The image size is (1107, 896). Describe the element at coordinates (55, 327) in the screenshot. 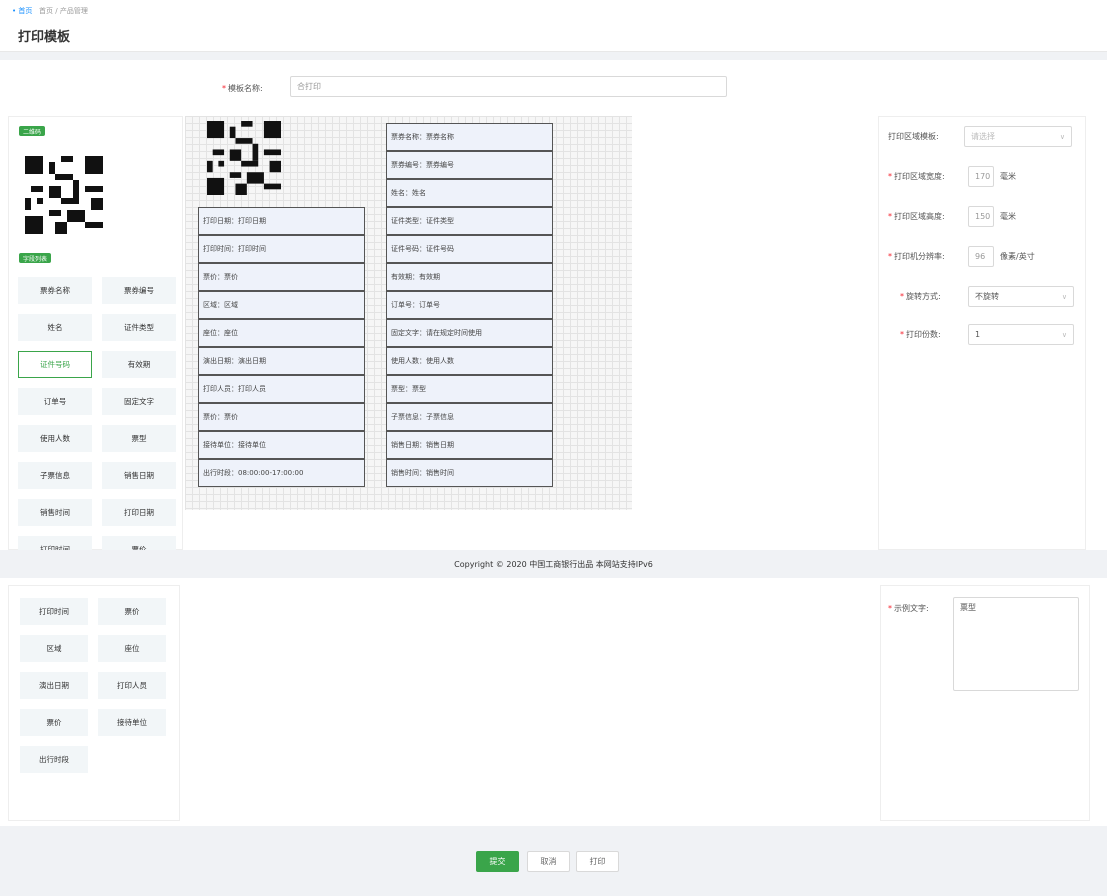

I see `field-item: 姓名` at that location.